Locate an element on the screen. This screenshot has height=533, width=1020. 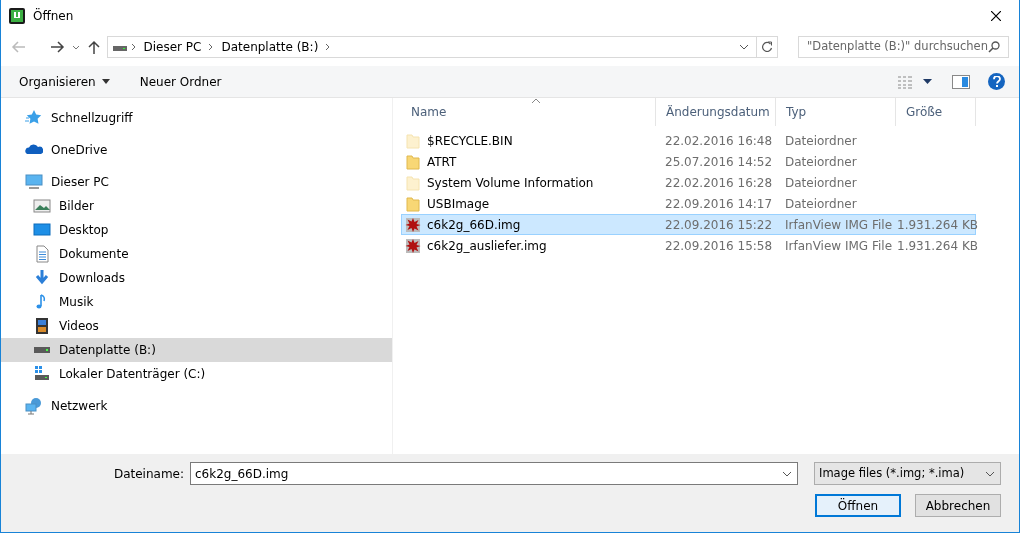
file-row: ATRT 25.07.2016 14:52 Dateiordner is located at coordinates (688, 161).